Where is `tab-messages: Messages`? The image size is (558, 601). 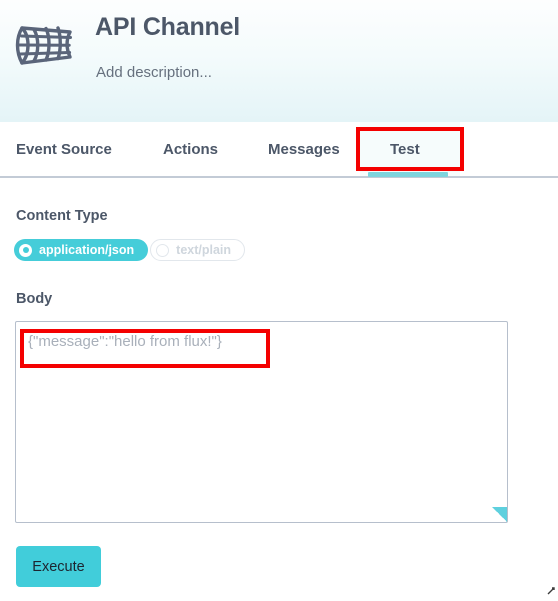
tab-messages: Messages is located at coordinates (304, 149).